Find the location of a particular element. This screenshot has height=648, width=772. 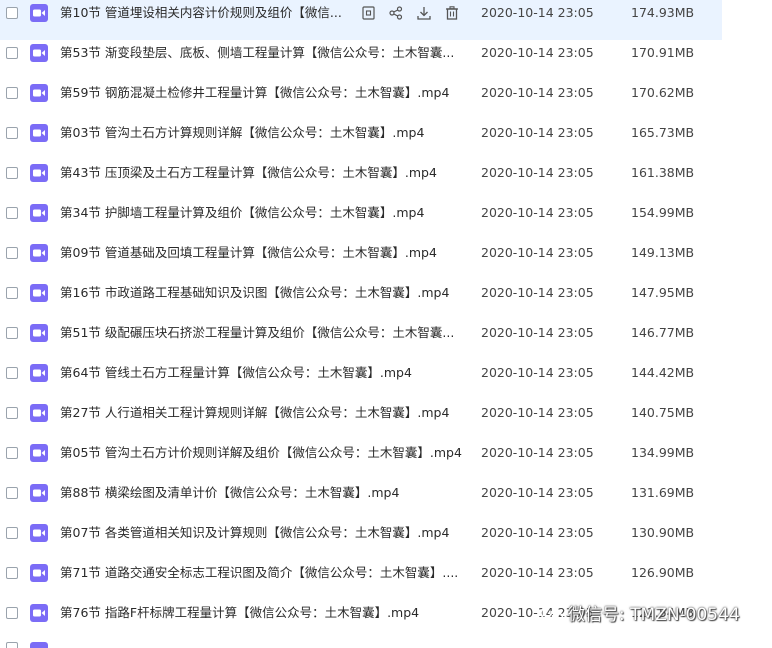

file-name: 第03节 管沟土石方计算规则详解【微信公众号：土木智囊】.mp4 is located at coordinates (262, 133).